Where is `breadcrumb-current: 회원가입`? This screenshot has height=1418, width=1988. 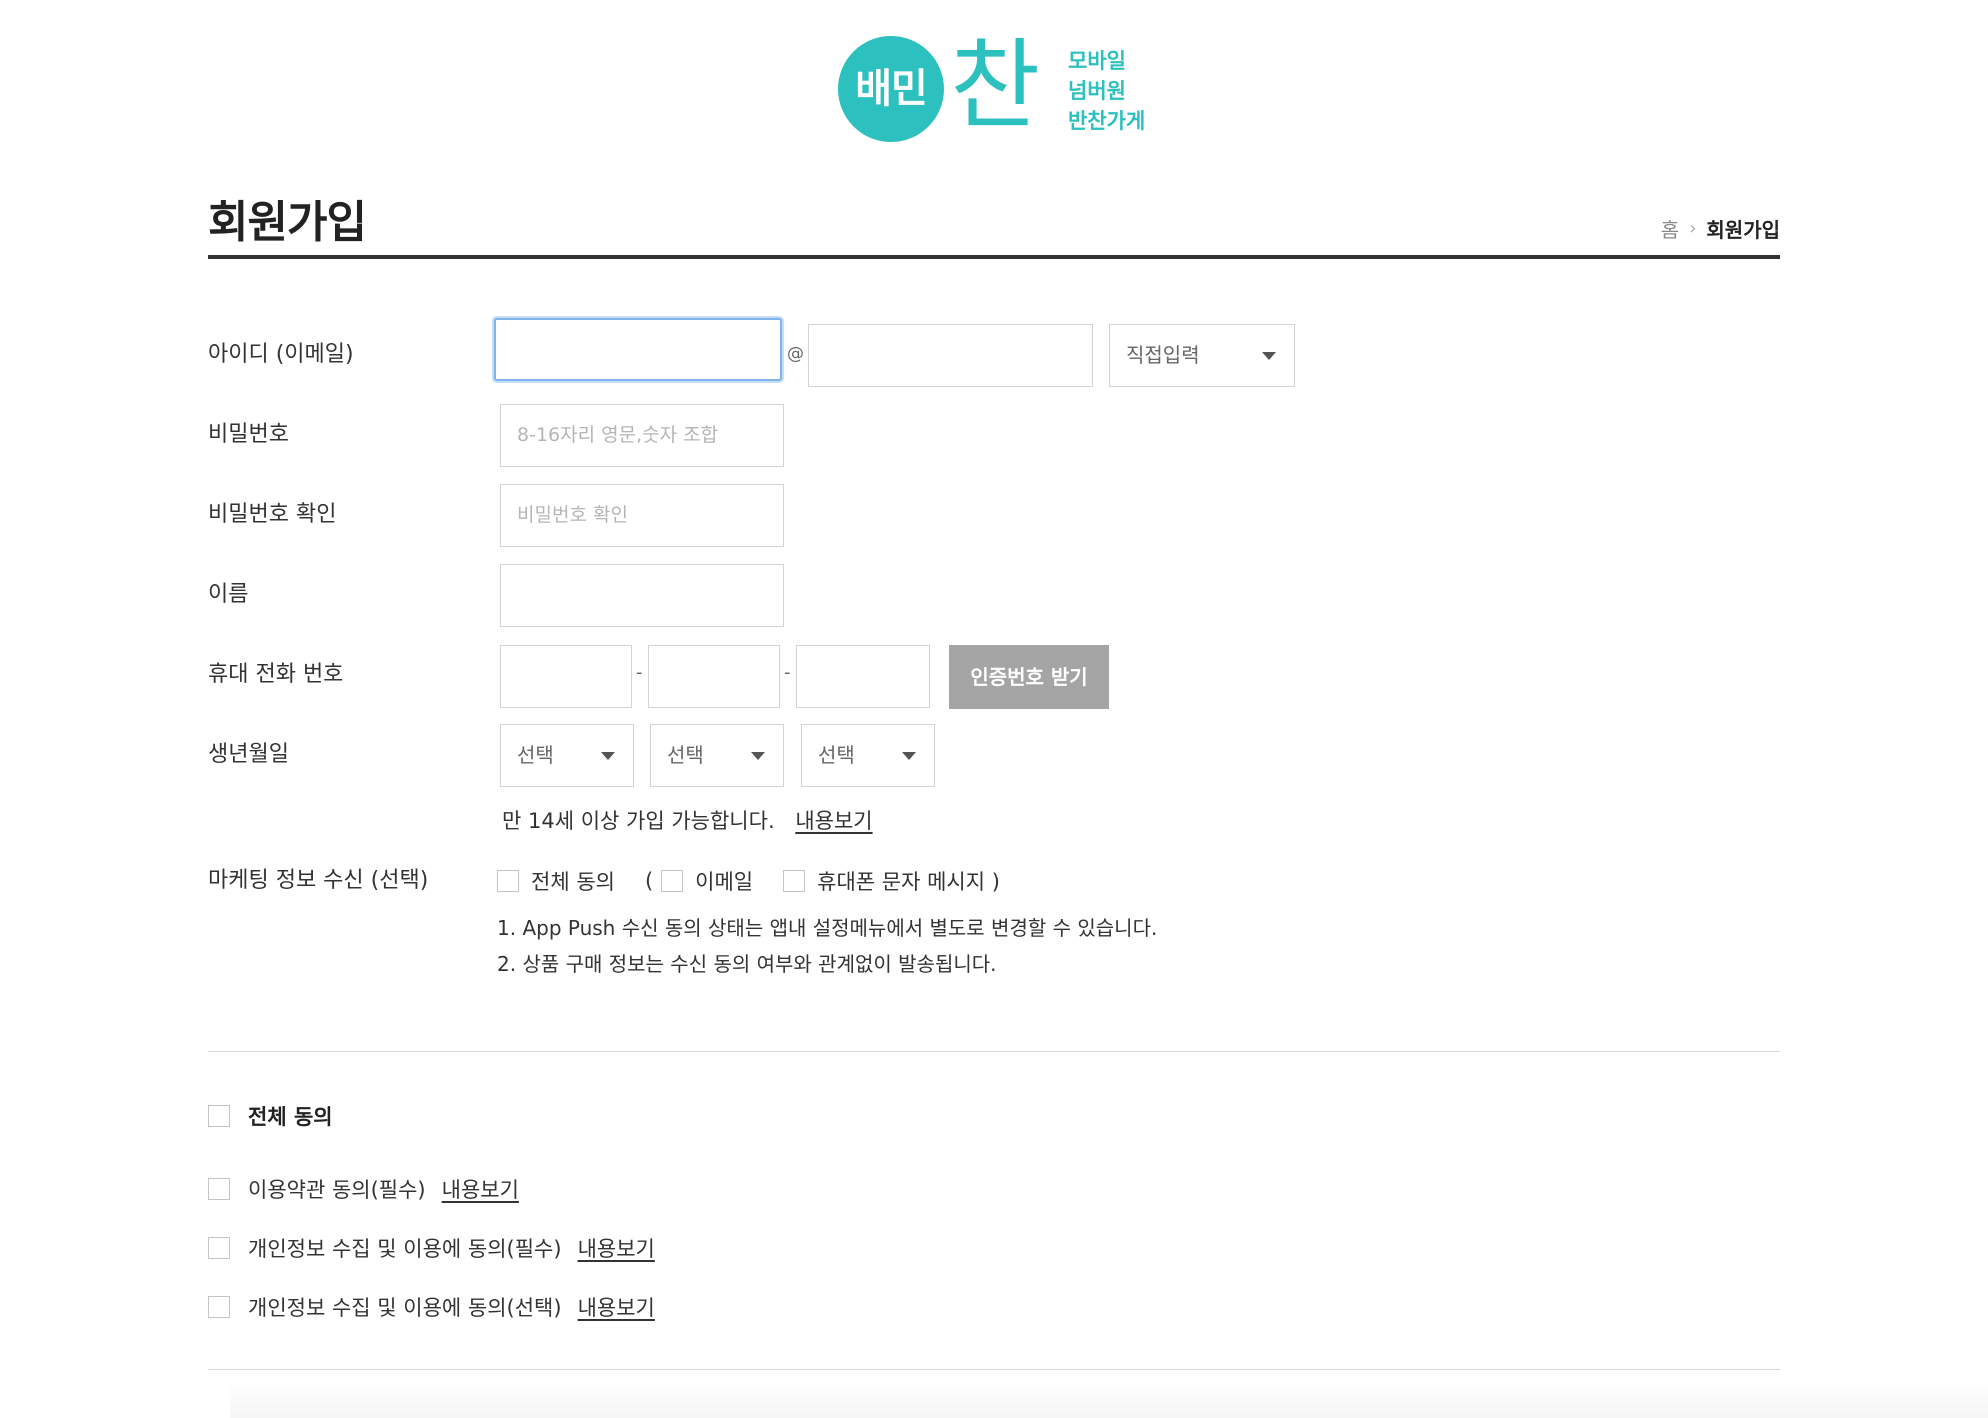 breadcrumb-current: 회원가입 is located at coordinates (1743, 230).